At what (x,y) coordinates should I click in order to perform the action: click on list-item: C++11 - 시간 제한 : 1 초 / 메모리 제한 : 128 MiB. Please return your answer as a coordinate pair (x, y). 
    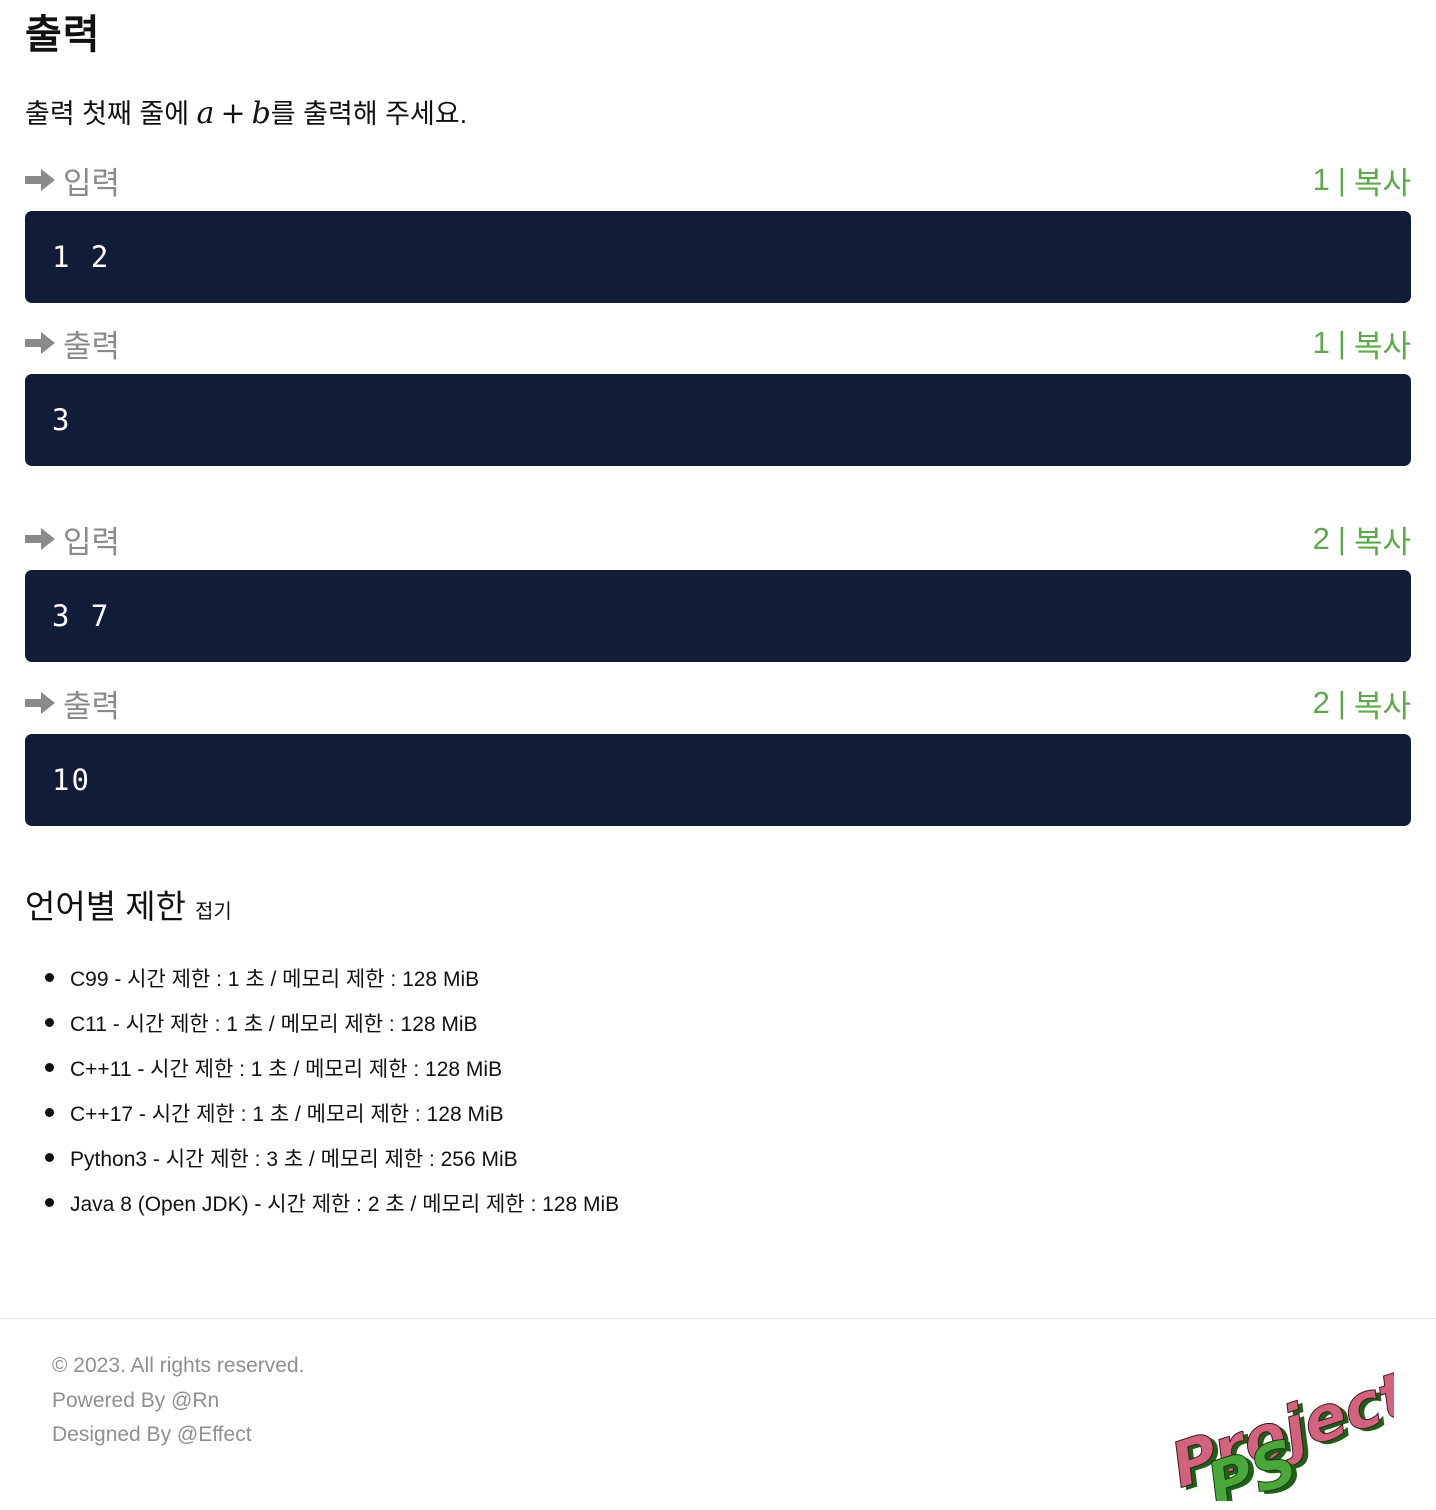
    Looking at the image, I should click on (332, 1067).